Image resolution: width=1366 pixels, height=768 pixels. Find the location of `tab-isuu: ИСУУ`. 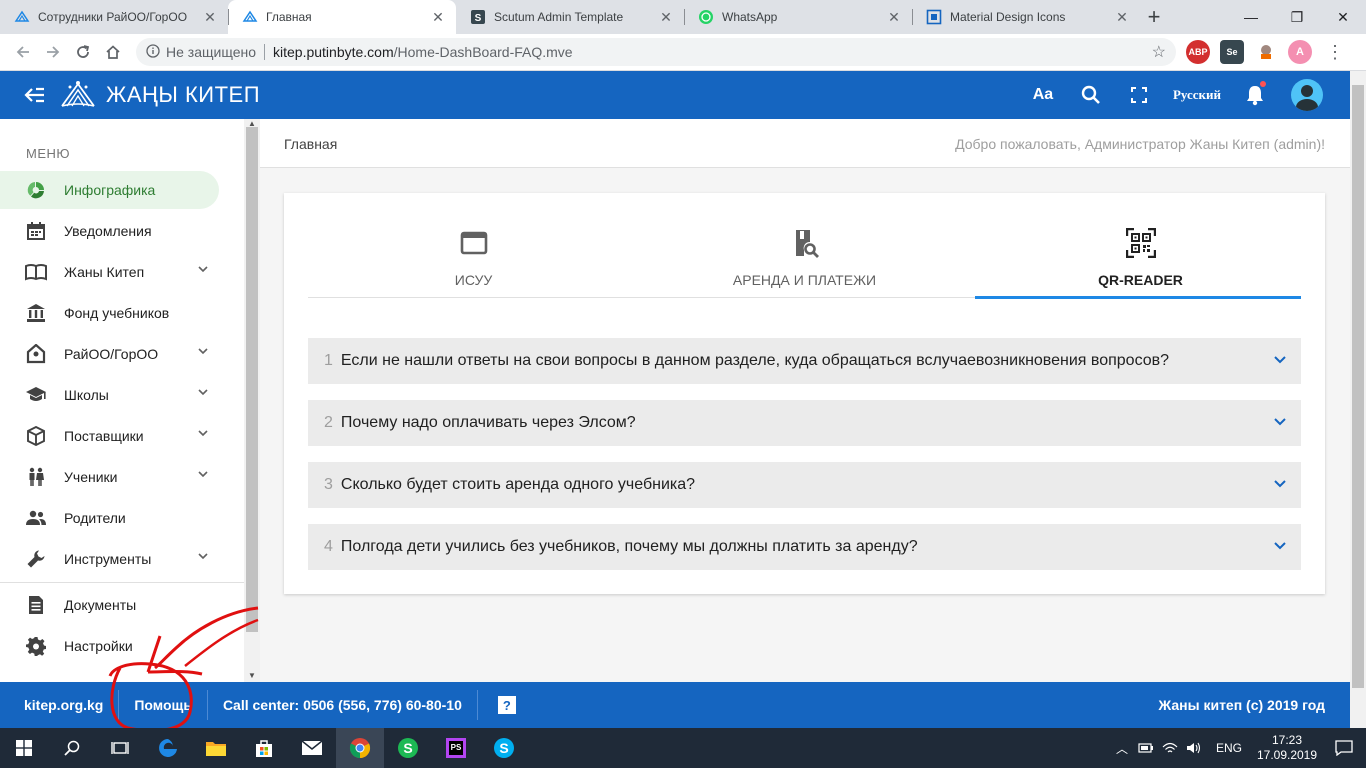

tab-isuu: ИСУУ is located at coordinates (473, 257).